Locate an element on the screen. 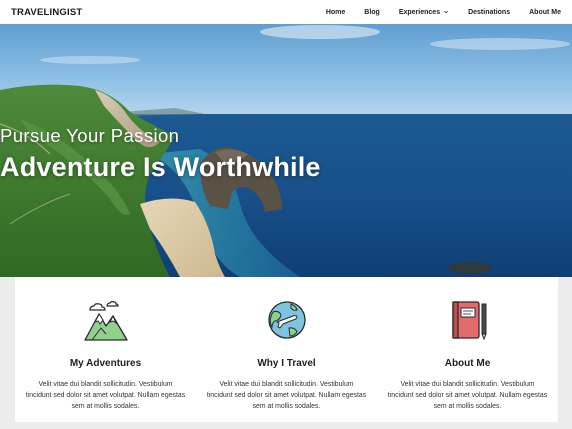  nav-destinations: Destinations is located at coordinates (489, 12).